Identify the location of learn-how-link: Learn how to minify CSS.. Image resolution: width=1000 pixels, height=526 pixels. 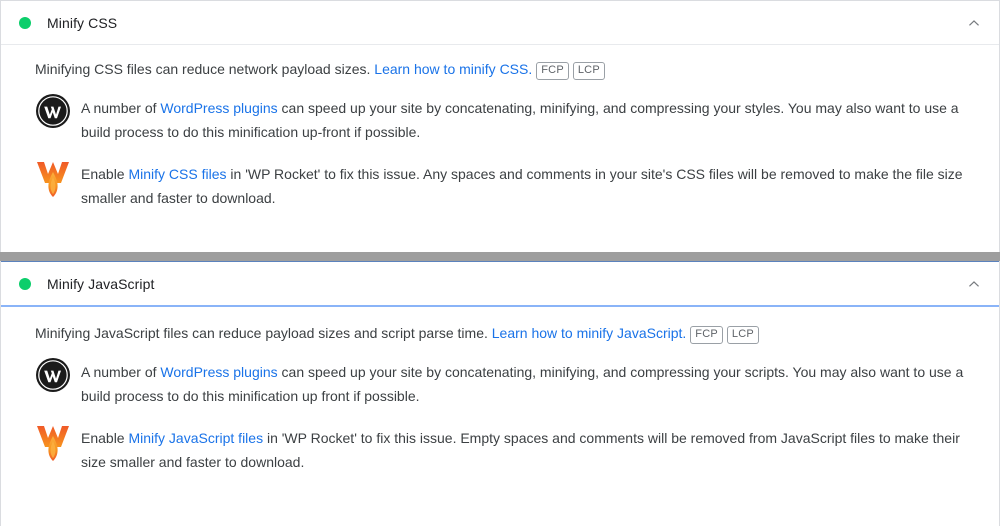
(453, 69).